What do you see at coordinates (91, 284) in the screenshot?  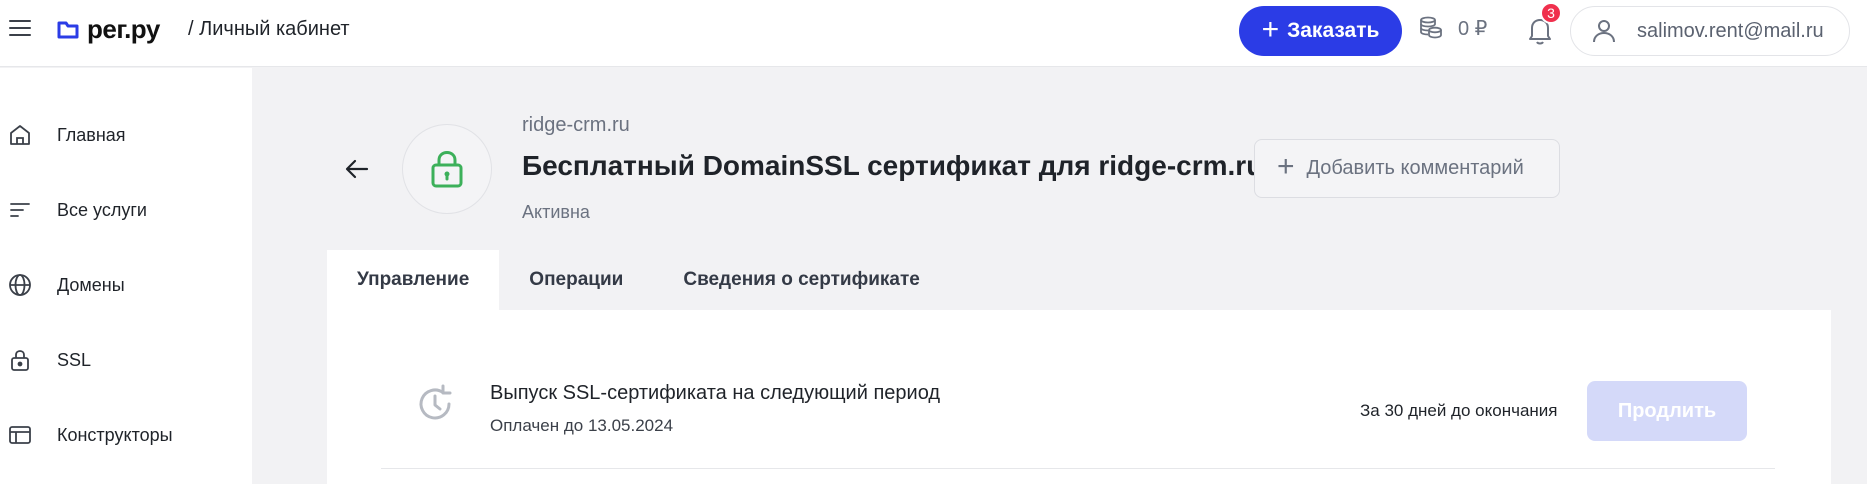 I see `sidebar-item-label: Домены` at bounding box center [91, 284].